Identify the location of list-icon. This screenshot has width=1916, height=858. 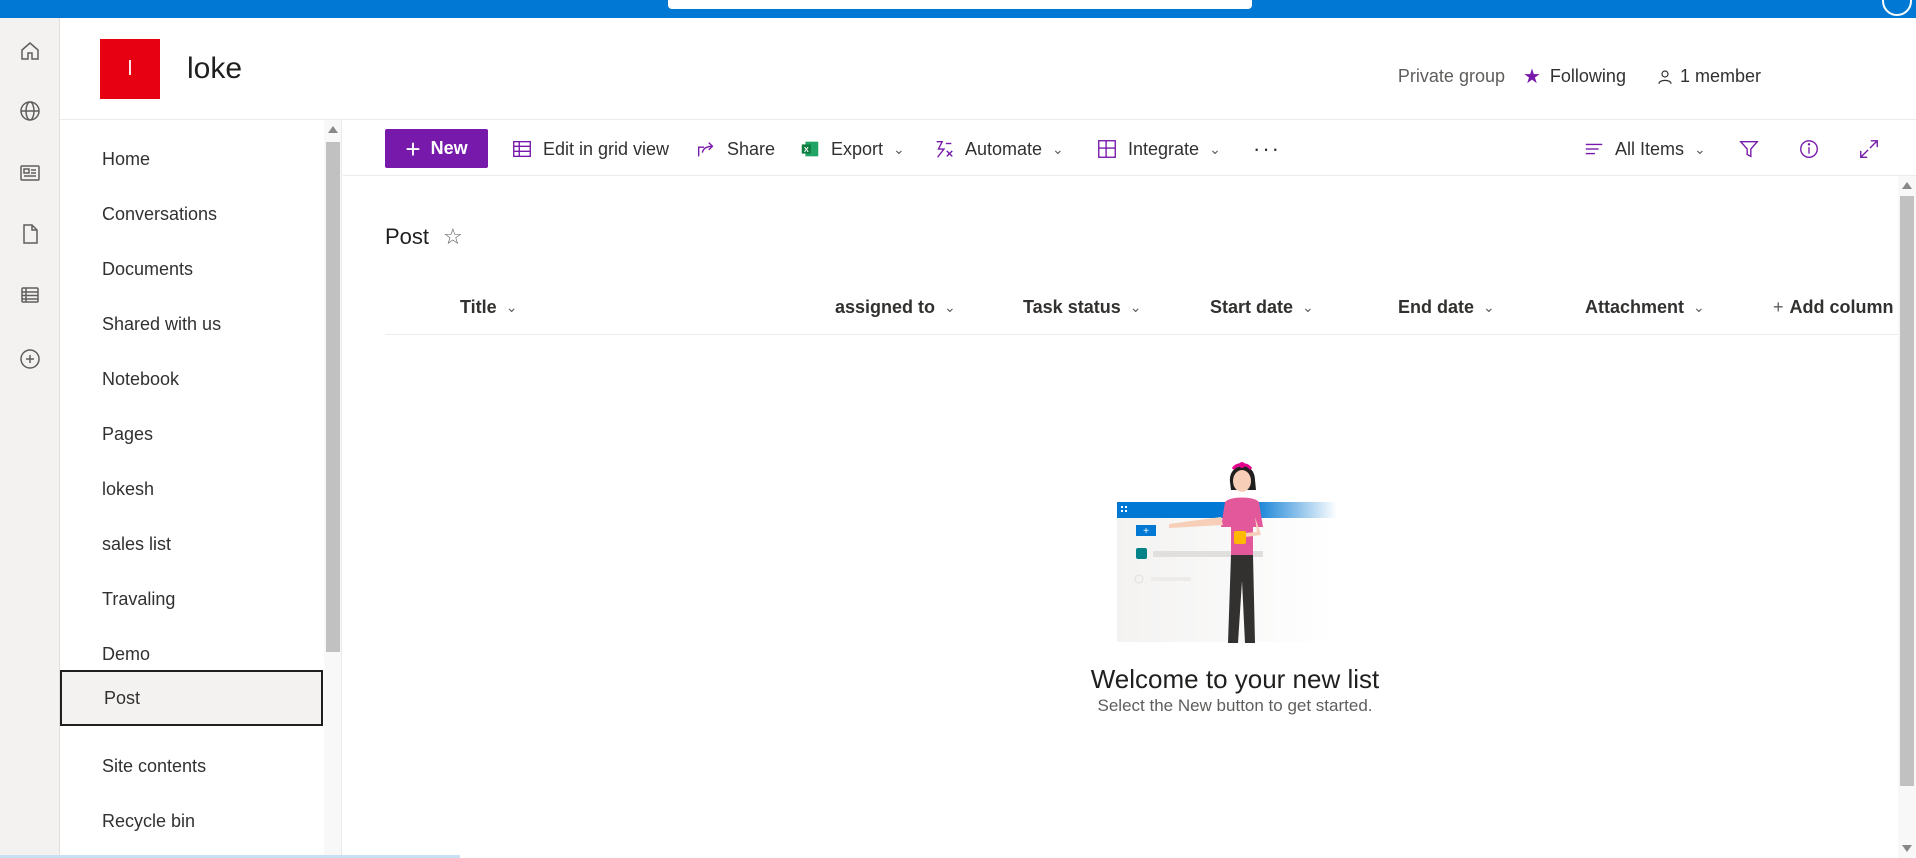
(30, 295).